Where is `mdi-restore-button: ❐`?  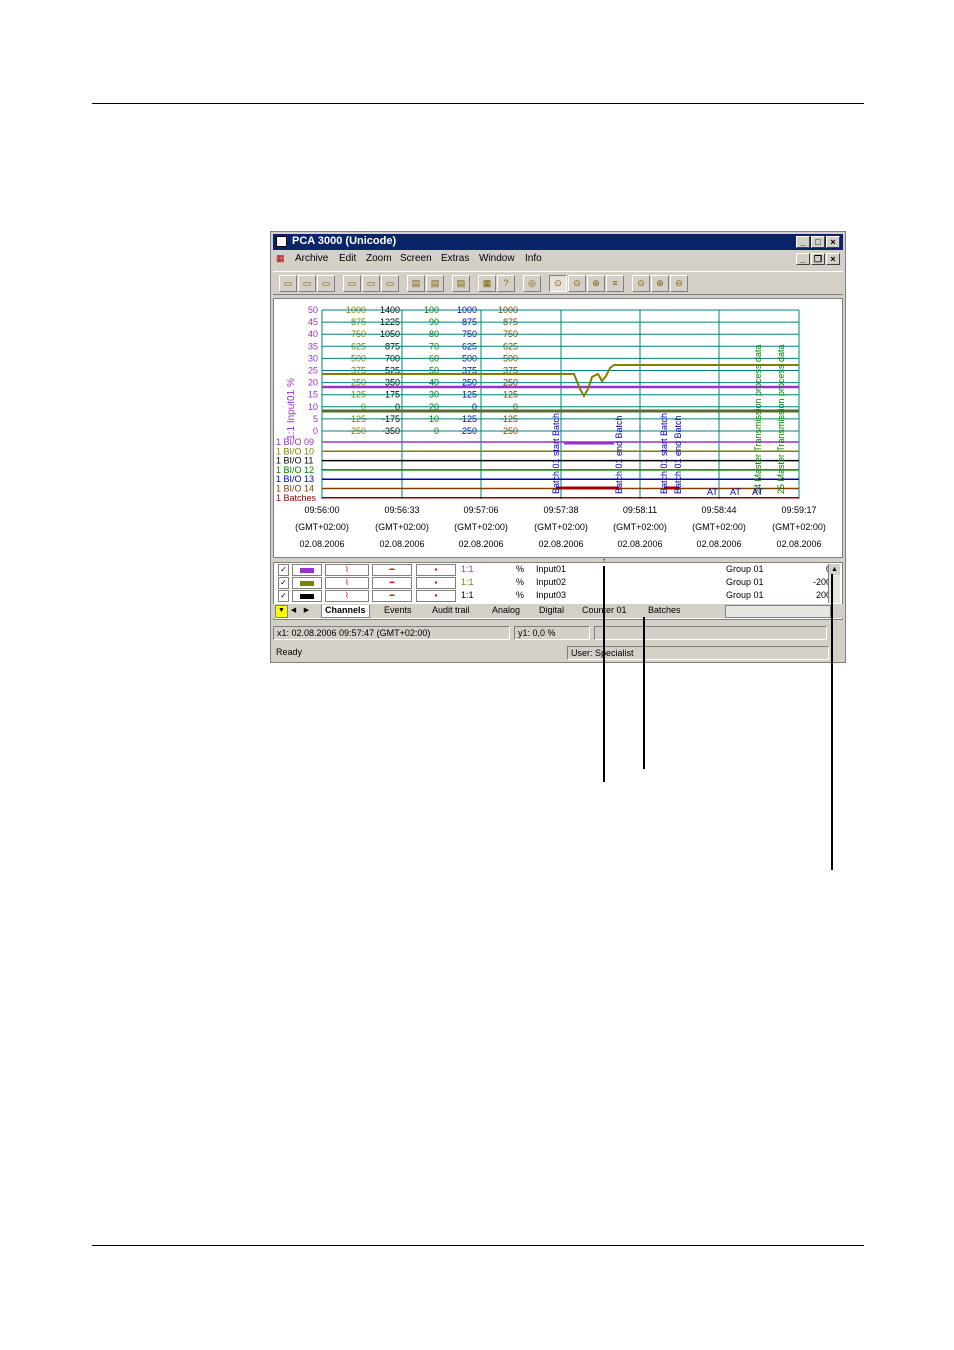 mdi-restore-button: ❐ is located at coordinates (818, 259).